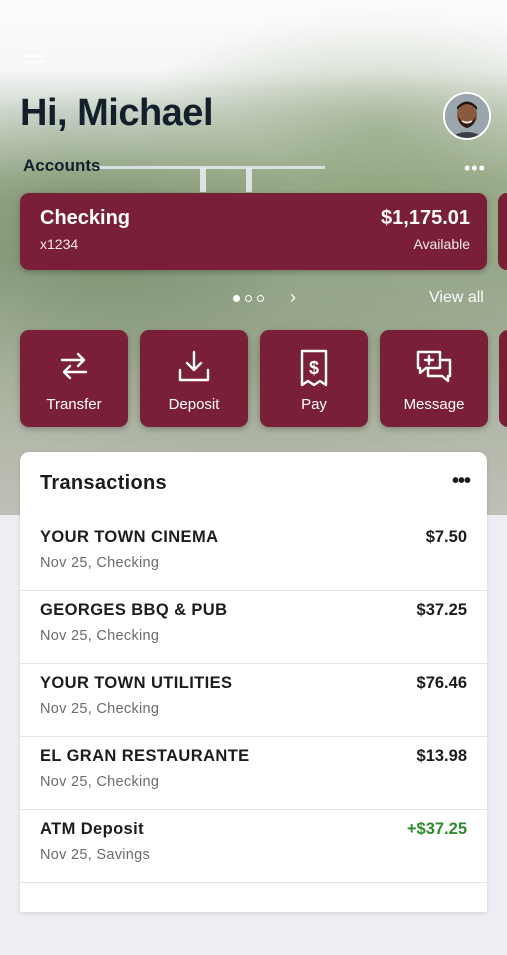 This screenshot has width=507, height=955. What do you see at coordinates (441, 244) in the screenshot?
I see `account-balance-label: Available` at bounding box center [441, 244].